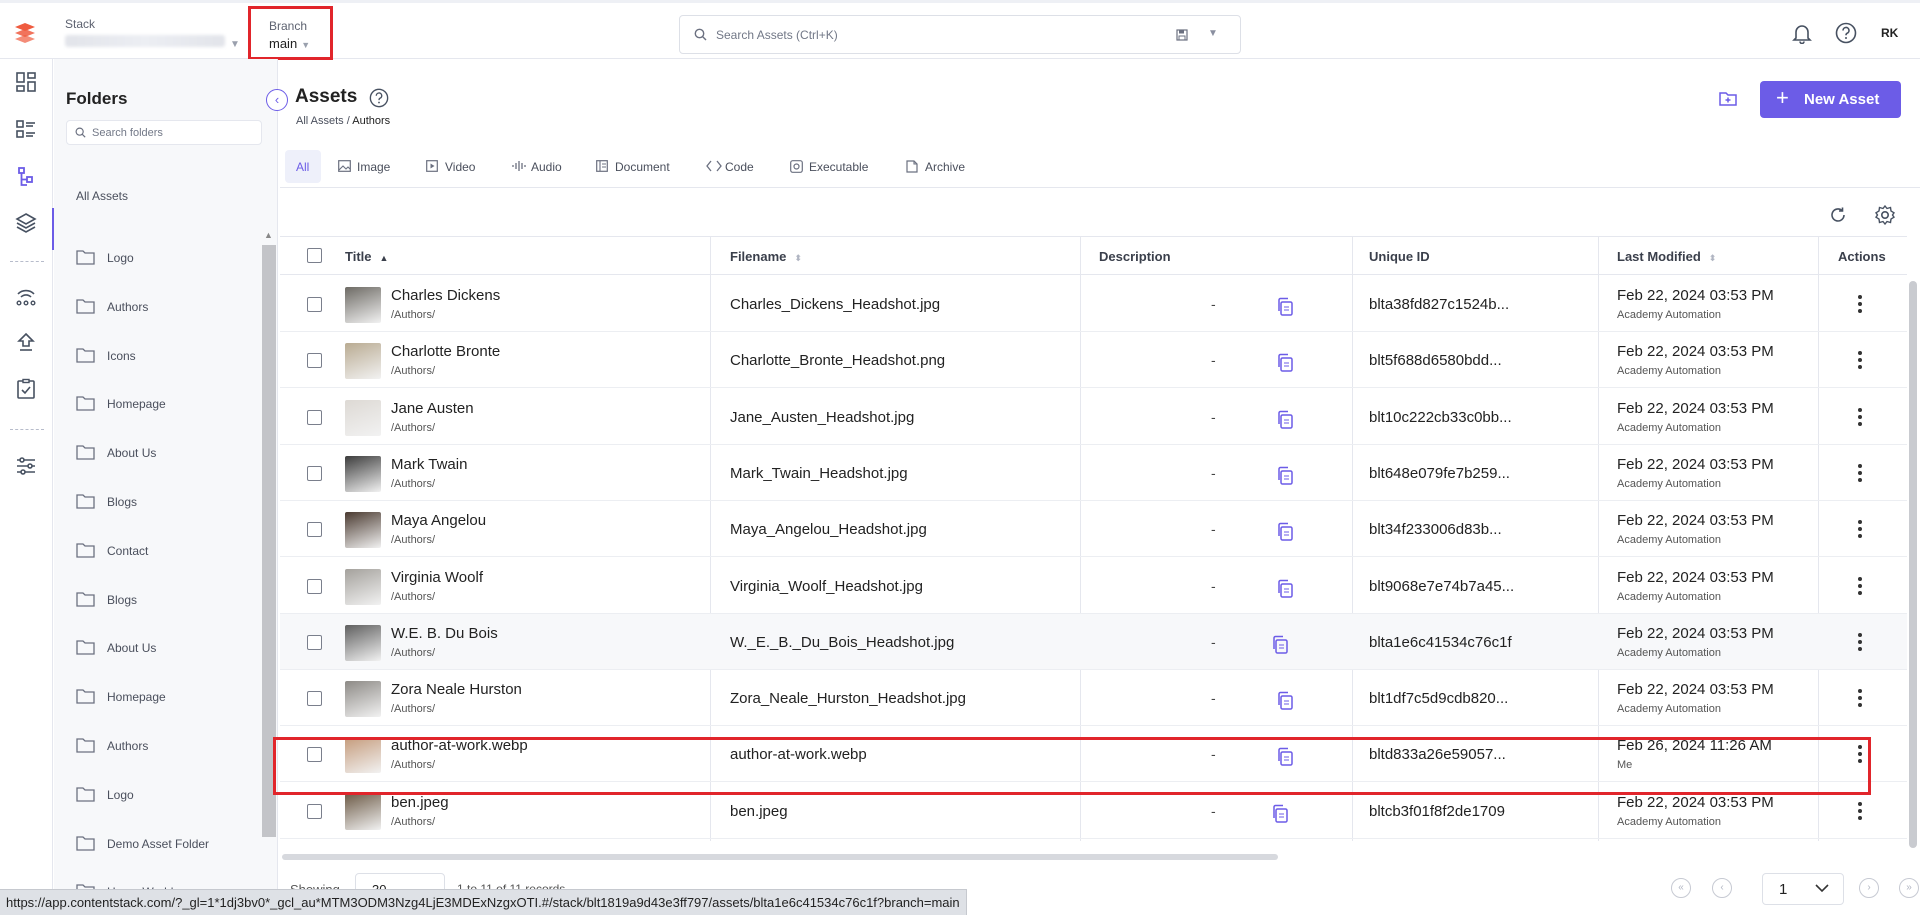  What do you see at coordinates (780, 857) in the screenshot?
I see `table-horizontal-scrollbar` at bounding box center [780, 857].